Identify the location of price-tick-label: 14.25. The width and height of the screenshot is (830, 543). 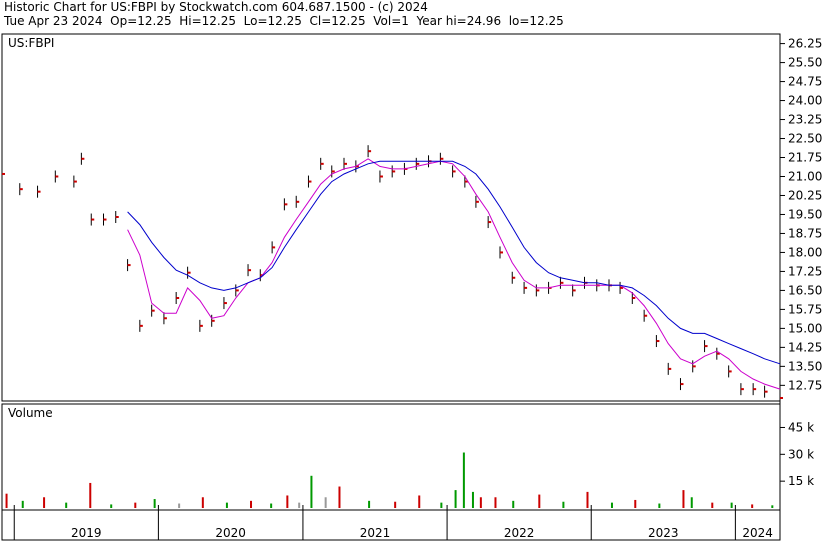
(805, 347).